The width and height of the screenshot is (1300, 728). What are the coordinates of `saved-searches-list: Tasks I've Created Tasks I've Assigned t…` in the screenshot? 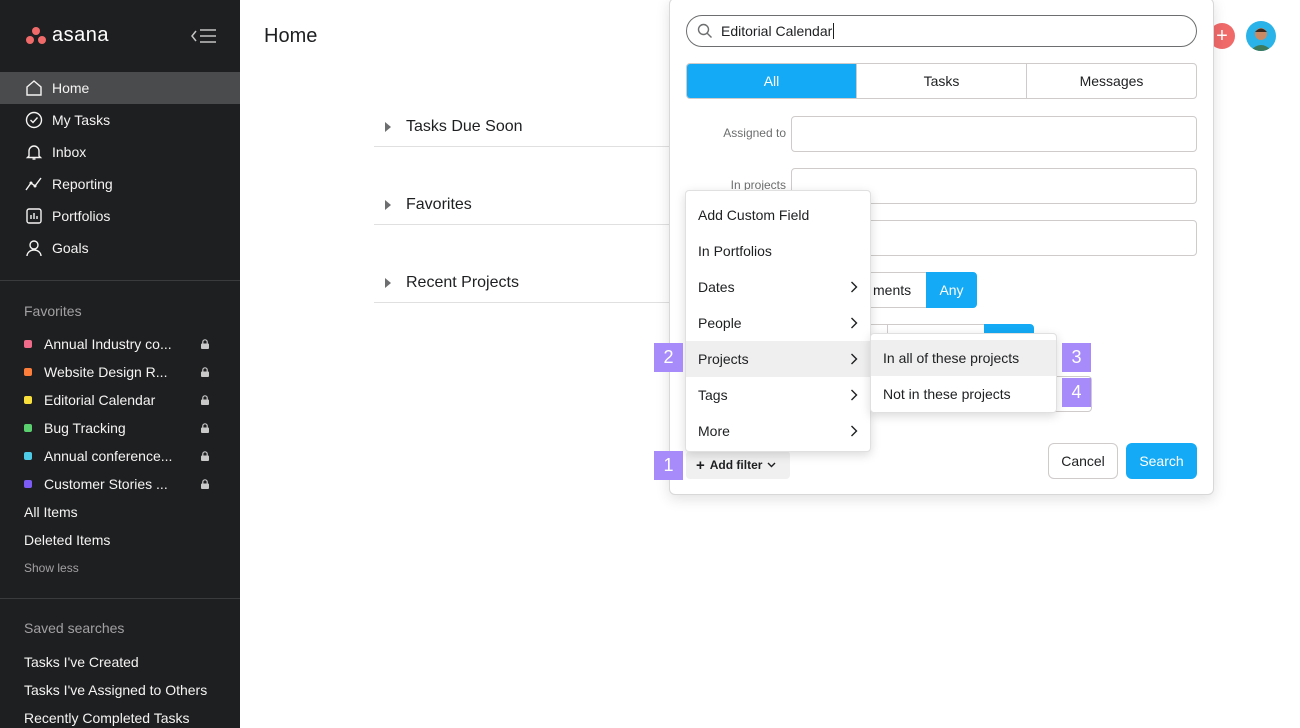 It's located at (103, 688).